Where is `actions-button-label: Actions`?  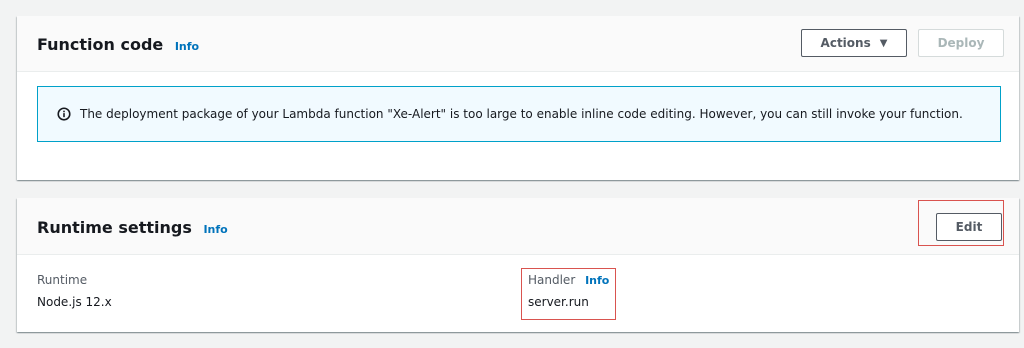 actions-button-label: Actions is located at coordinates (845, 43).